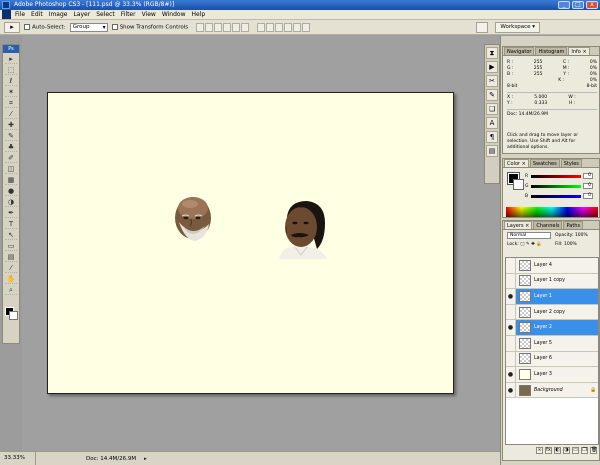  What do you see at coordinates (261, 27) in the screenshot?
I see `distribute-top-button` at bounding box center [261, 27].